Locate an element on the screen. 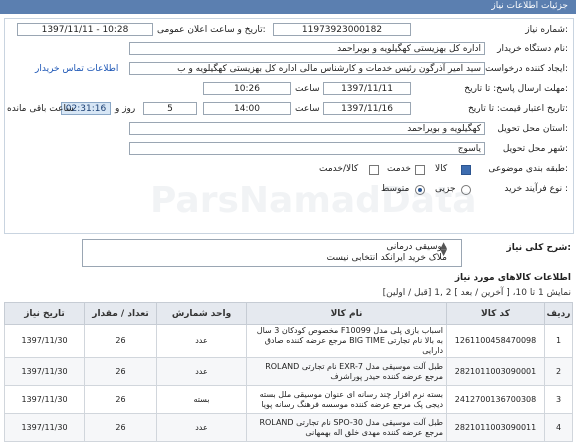 The width and height of the screenshot is (576, 442). remaining-label: ساعت باقی مانده is located at coordinates (40, 109).